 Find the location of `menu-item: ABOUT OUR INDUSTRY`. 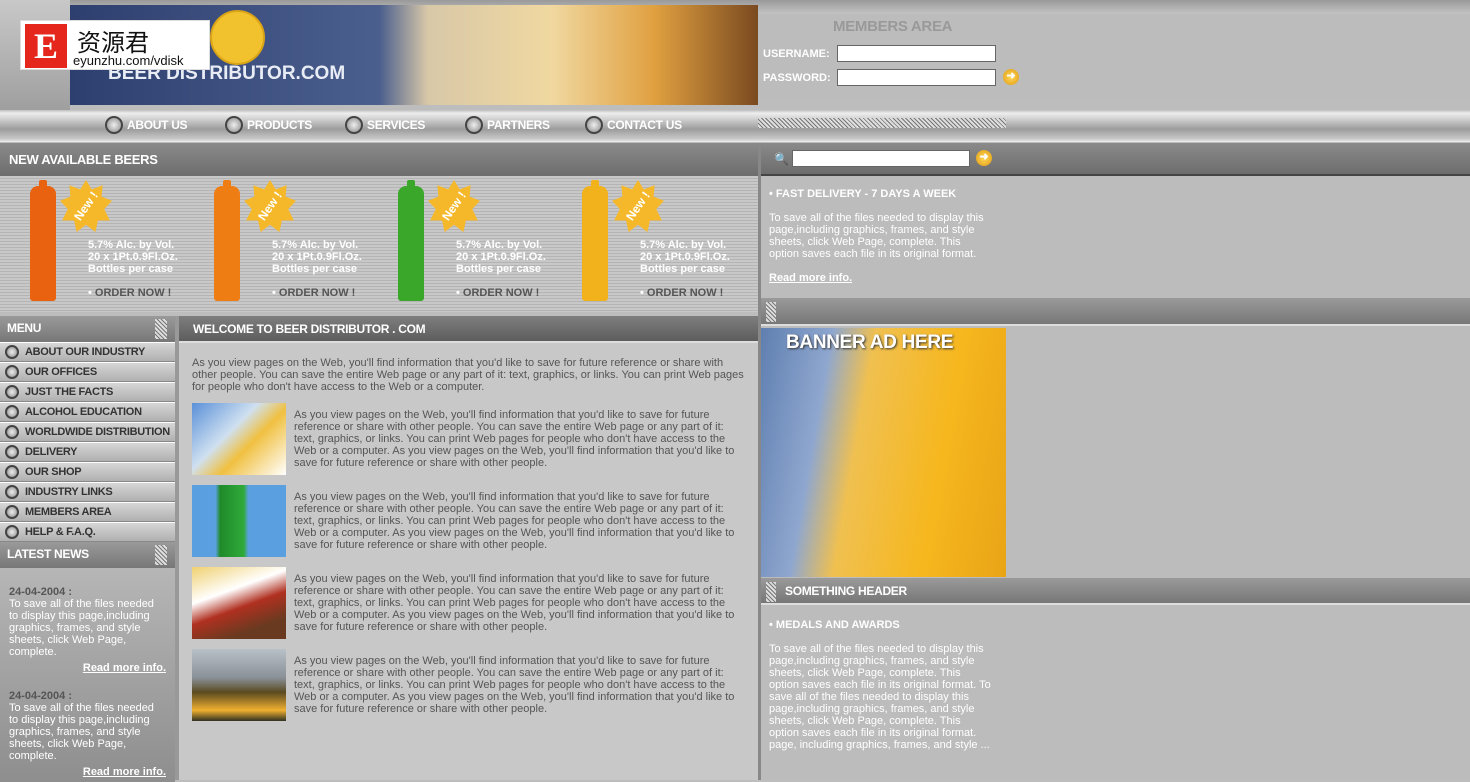

menu-item: ABOUT OUR INDUSTRY is located at coordinates (87, 352).